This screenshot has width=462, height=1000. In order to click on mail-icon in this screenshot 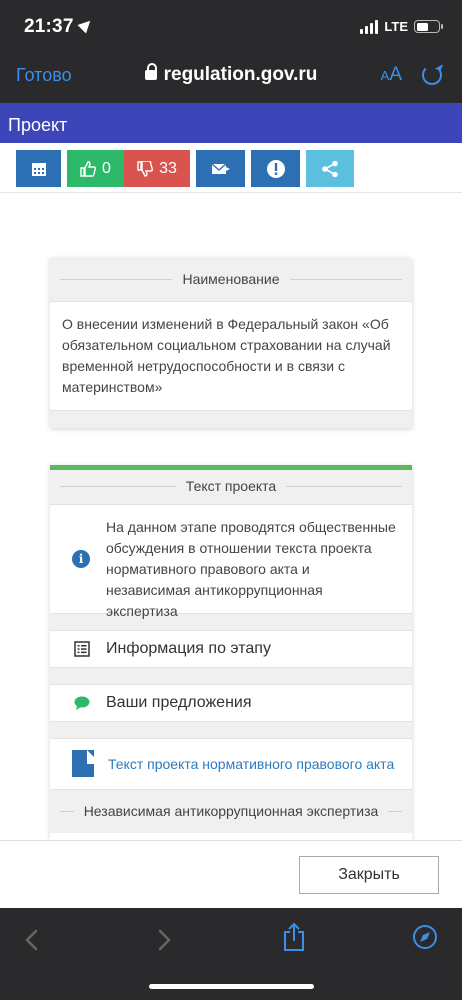, I will do `click(220, 168)`.